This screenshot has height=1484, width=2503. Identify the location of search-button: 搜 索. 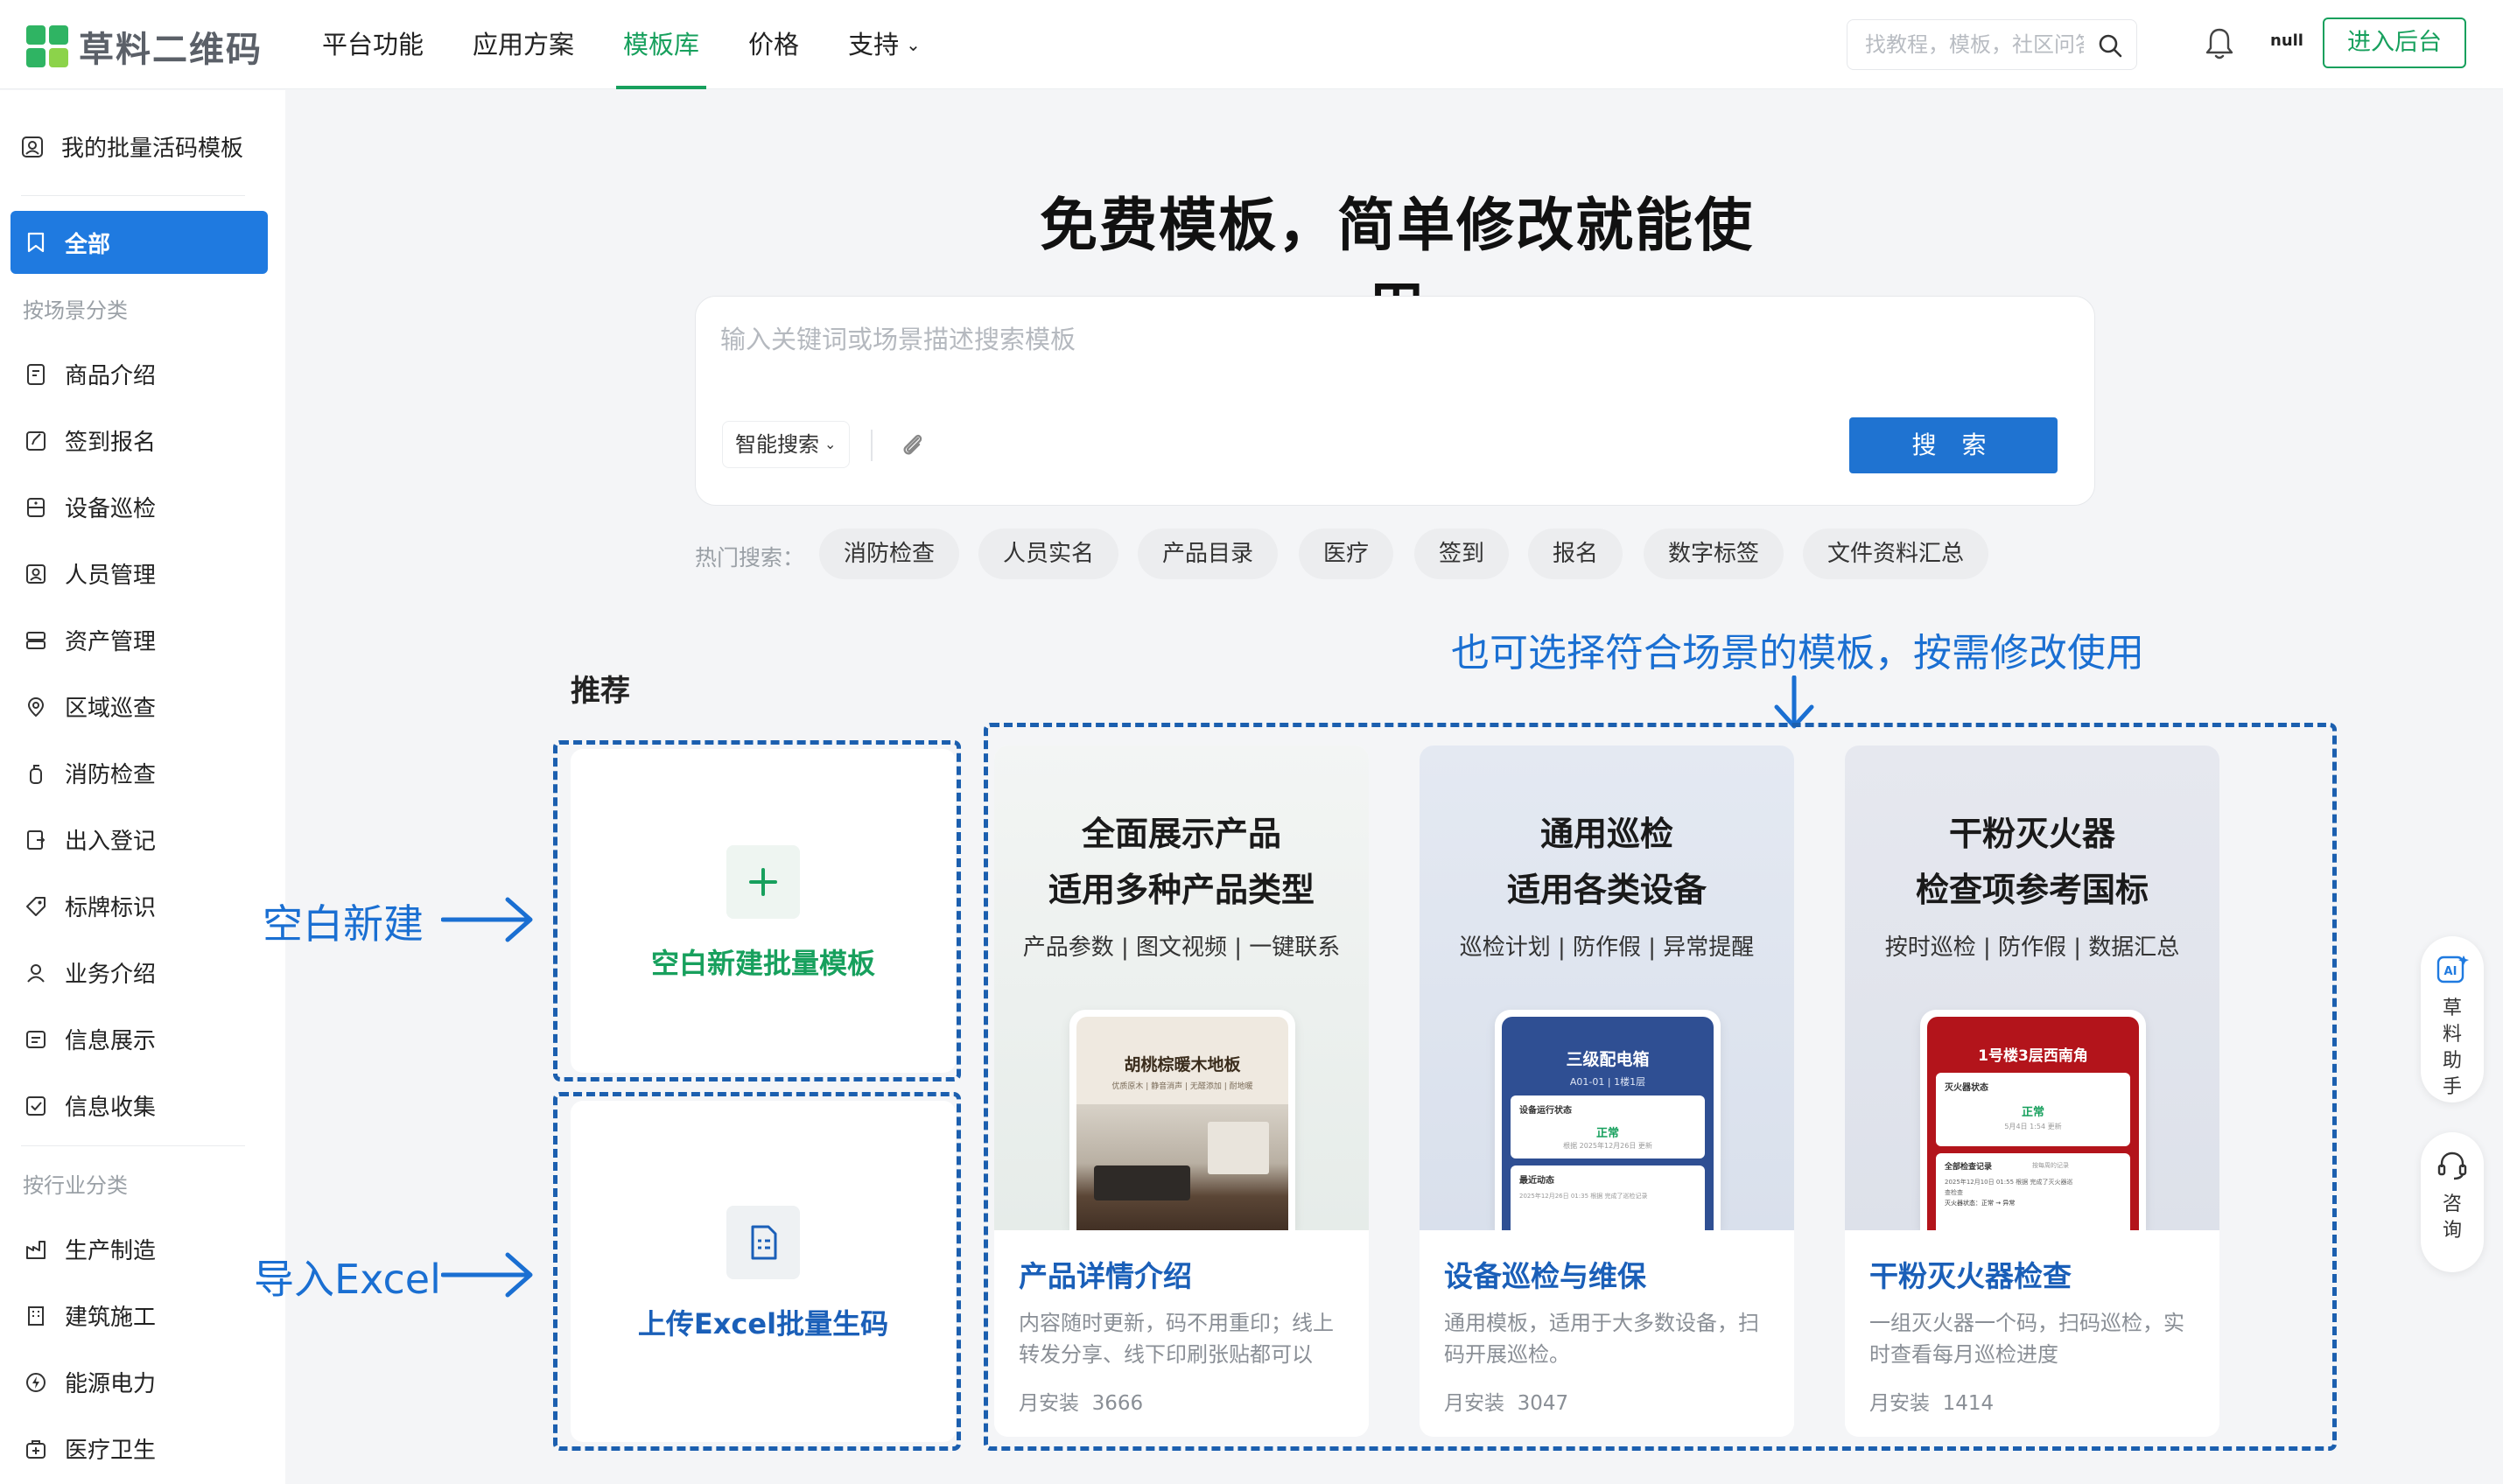
(1953, 445).